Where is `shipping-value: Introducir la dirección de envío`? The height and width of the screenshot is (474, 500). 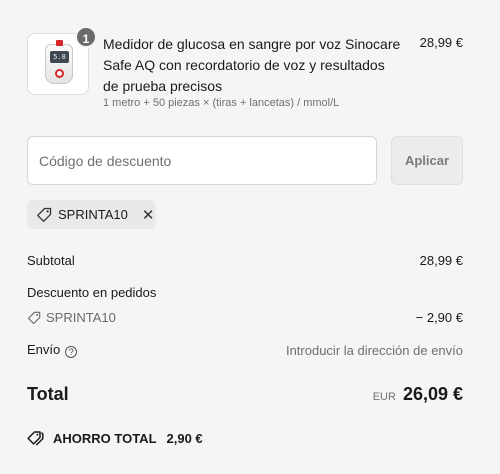 shipping-value: Introducir la dirección de envío is located at coordinates (374, 350).